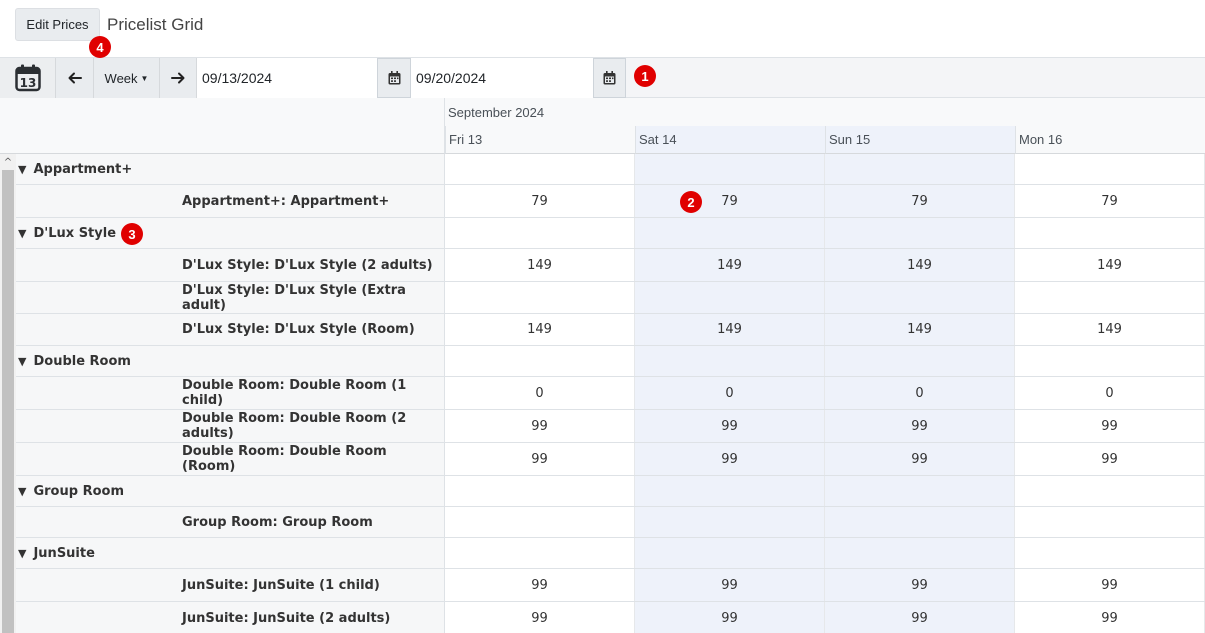  What do you see at coordinates (75, 78) in the screenshot?
I see `previous-period-button` at bounding box center [75, 78].